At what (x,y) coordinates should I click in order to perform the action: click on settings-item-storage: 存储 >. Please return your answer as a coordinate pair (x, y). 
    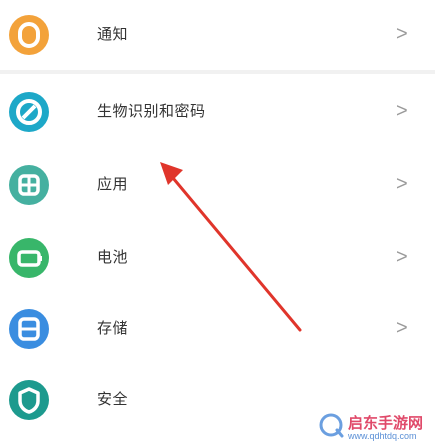
    Looking at the image, I should click on (217, 329).